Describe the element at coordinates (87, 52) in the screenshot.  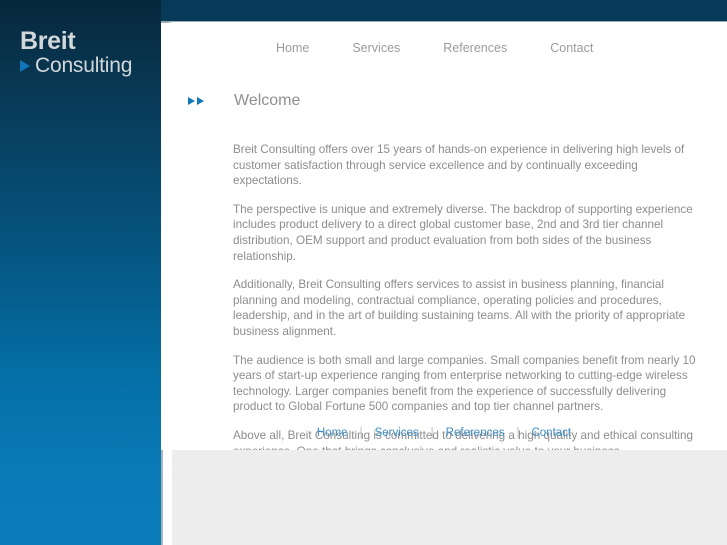
I see `site-logo: Breit Consulting` at that location.